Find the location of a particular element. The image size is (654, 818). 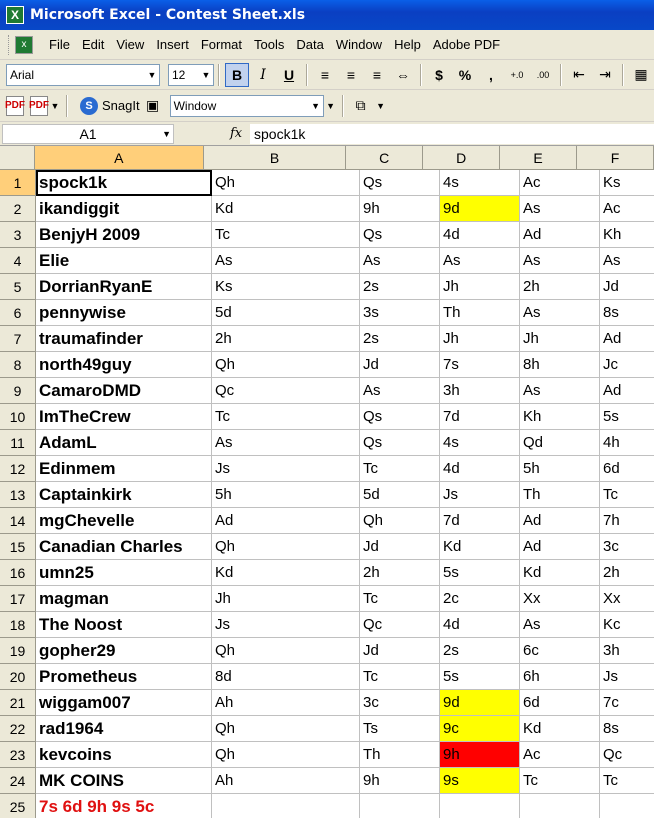

cell-a4: Elie is located at coordinates (124, 261).